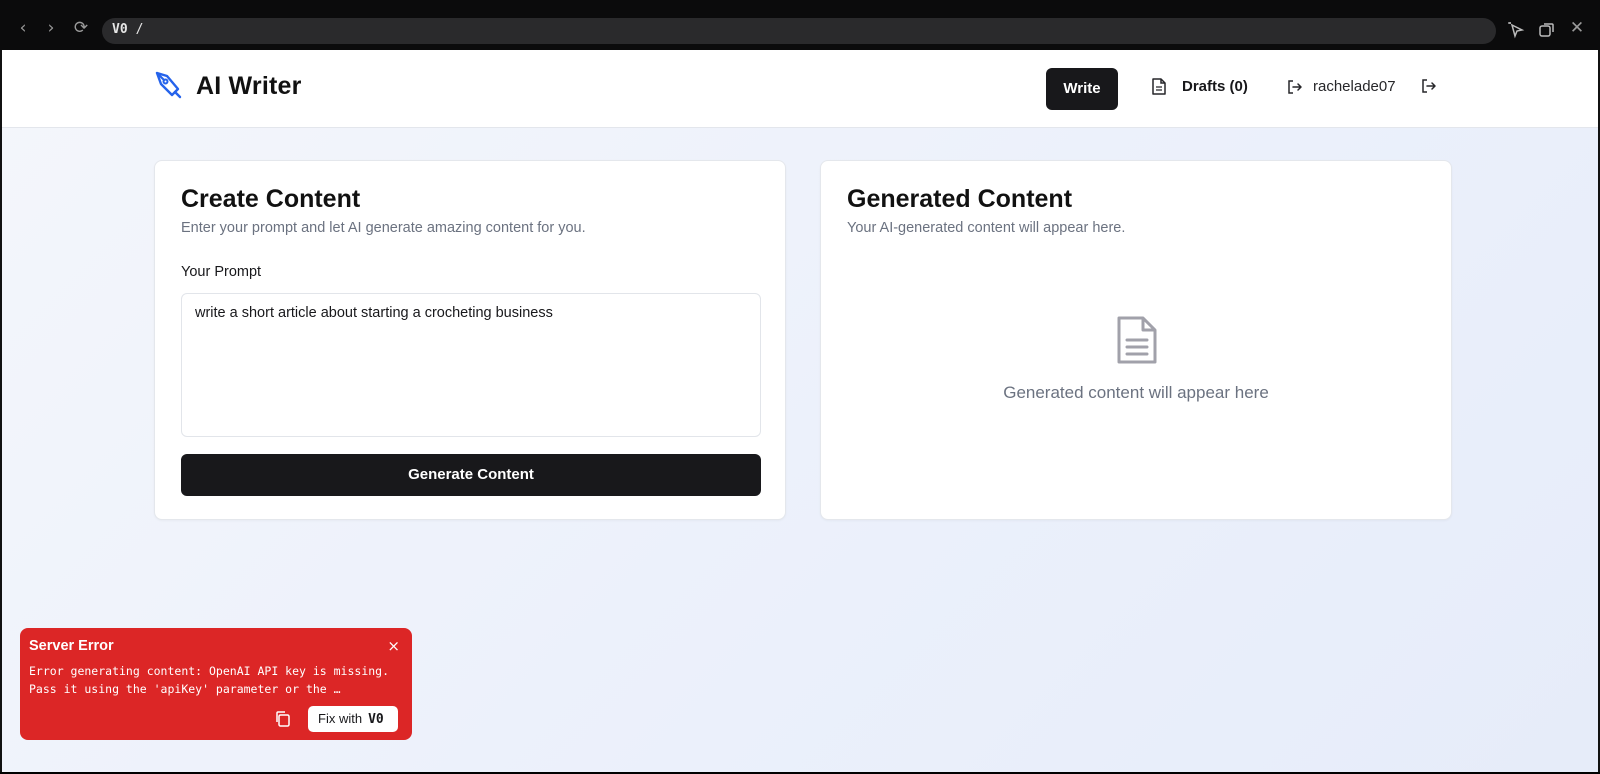 Image resolution: width=1600 pixels, height=774 pixels. What do you see at coordinates (271, 199) in the screenshot?
I see `create-content-title: Create Content` at bounding box center [271, 199].